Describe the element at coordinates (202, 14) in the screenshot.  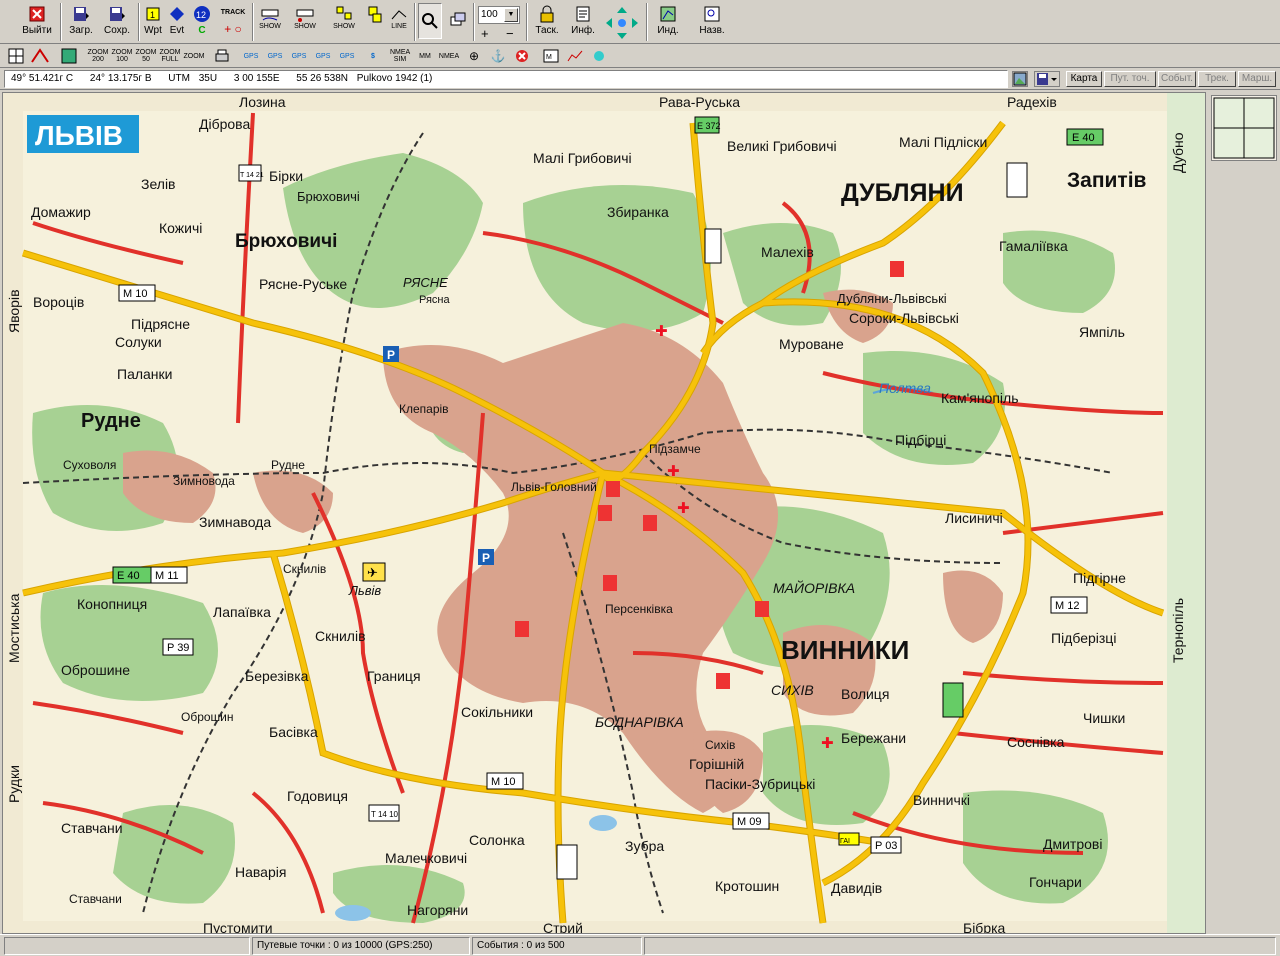
I see `number-circle-icon: 12` at that location.